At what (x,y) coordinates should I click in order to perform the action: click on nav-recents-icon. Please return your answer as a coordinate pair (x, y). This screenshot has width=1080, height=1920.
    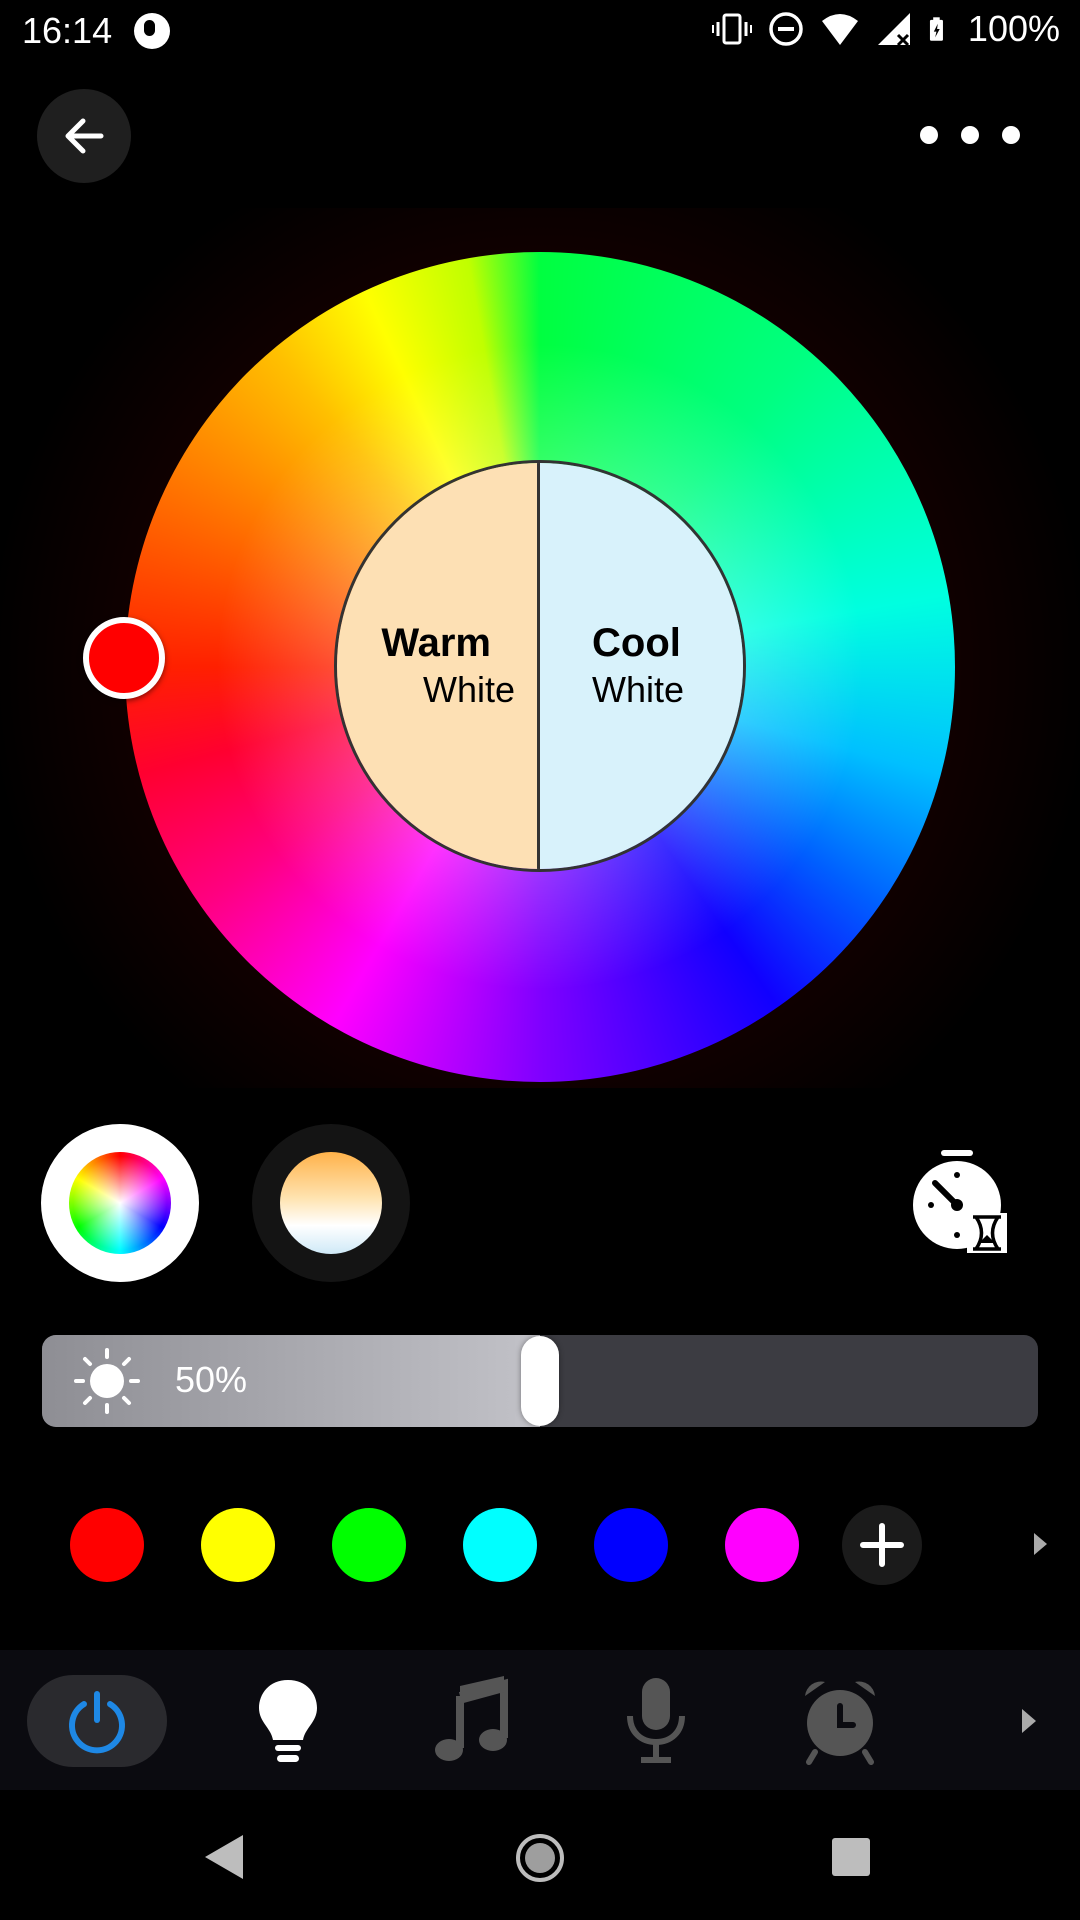
    Looking at the image, I should click on (851, 1857).